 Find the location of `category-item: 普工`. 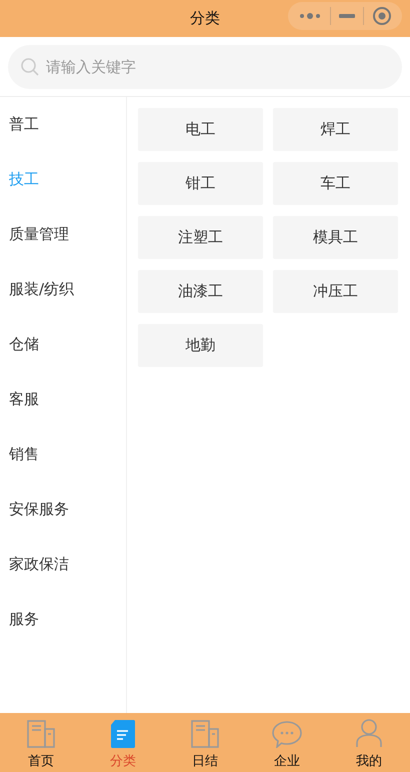

category-item: 普工 is located at coordinates (63, 124).